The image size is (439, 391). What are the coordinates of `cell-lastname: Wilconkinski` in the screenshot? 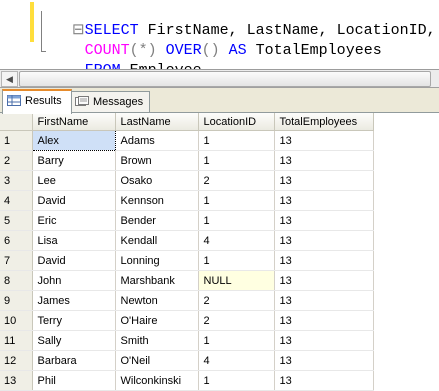 It's located at (157, 380).